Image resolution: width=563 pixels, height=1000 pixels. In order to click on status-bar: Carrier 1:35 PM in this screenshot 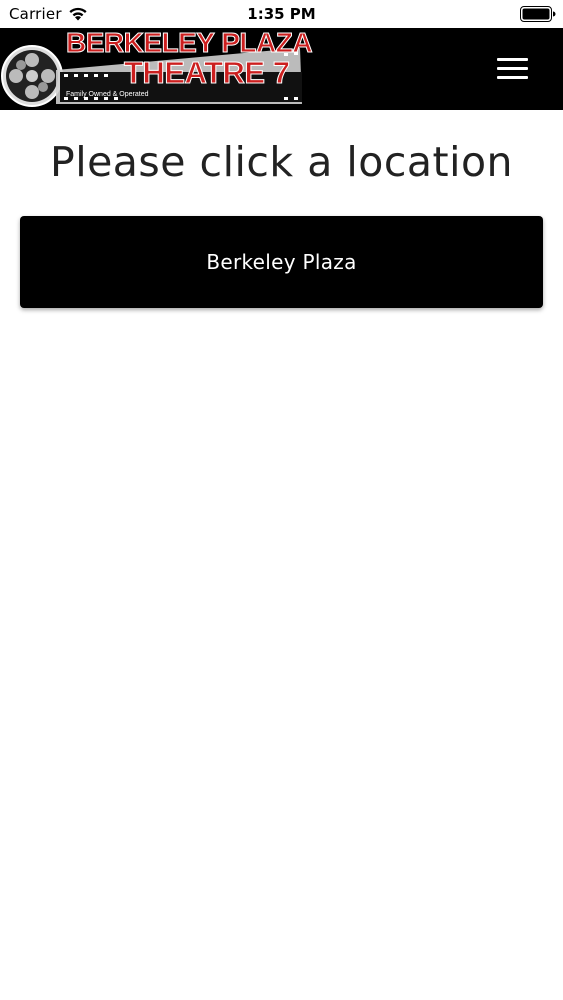, I will do `click(281, 14)`.